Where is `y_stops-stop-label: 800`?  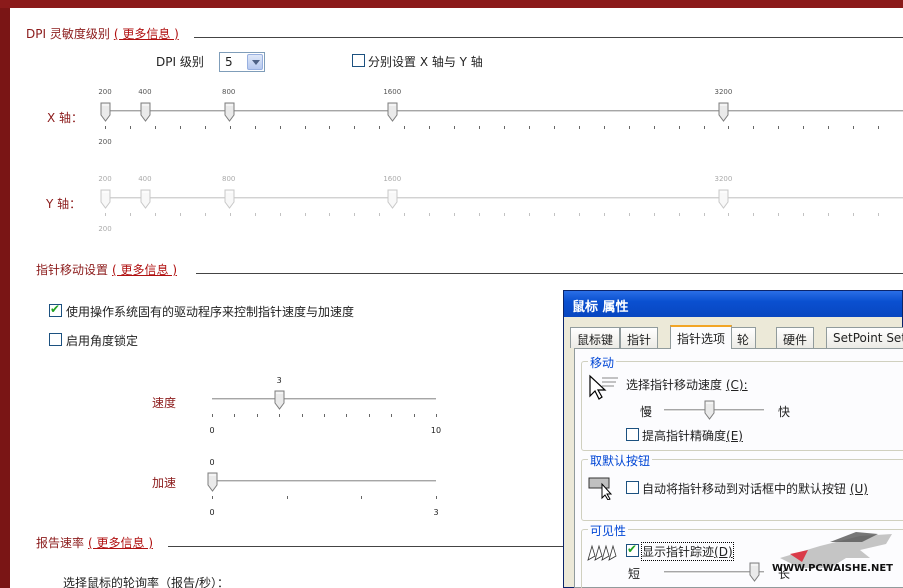 y_stops-stop-label: 800 is located at coordinates (229, 179).